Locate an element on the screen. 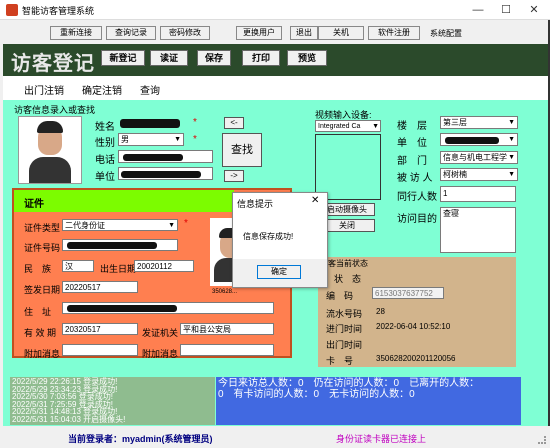  code-input: 6153037637752 is located at coordinates (408, 293).